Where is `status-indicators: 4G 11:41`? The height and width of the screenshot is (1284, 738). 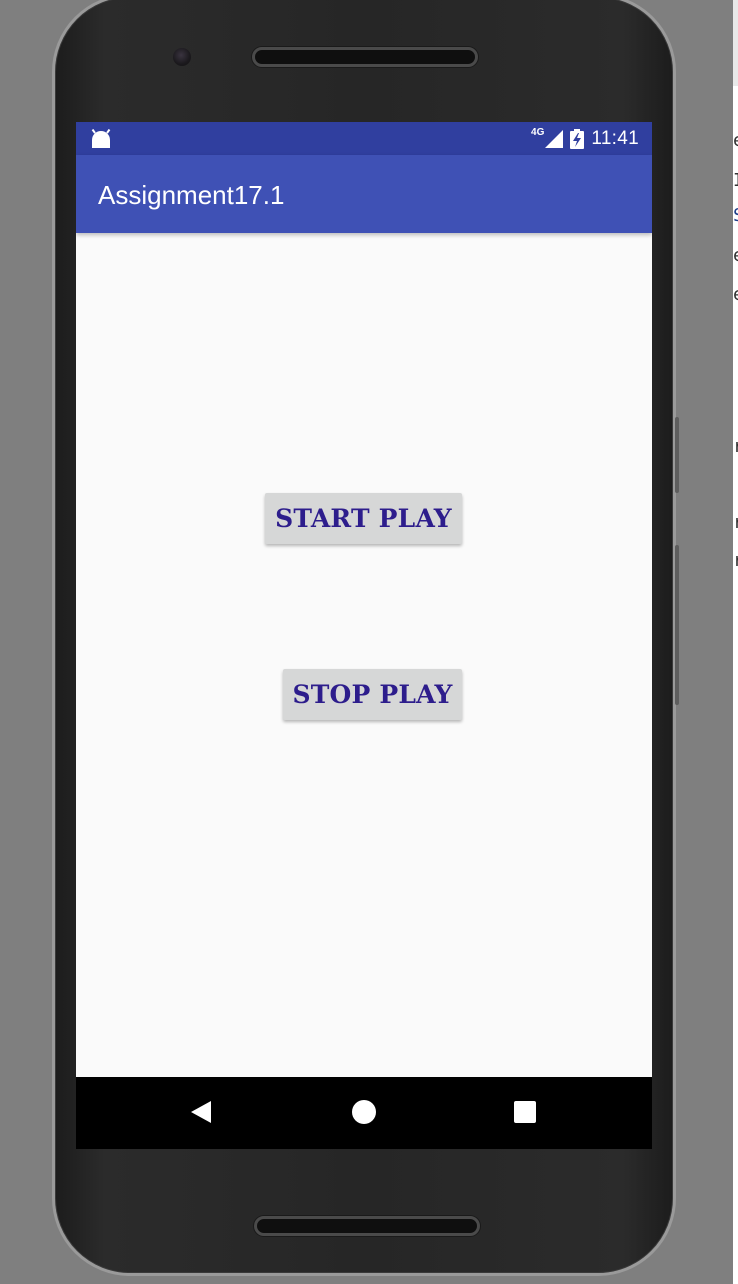
status-indicators: 4G 11:41 is located at coordinates (585, 138).